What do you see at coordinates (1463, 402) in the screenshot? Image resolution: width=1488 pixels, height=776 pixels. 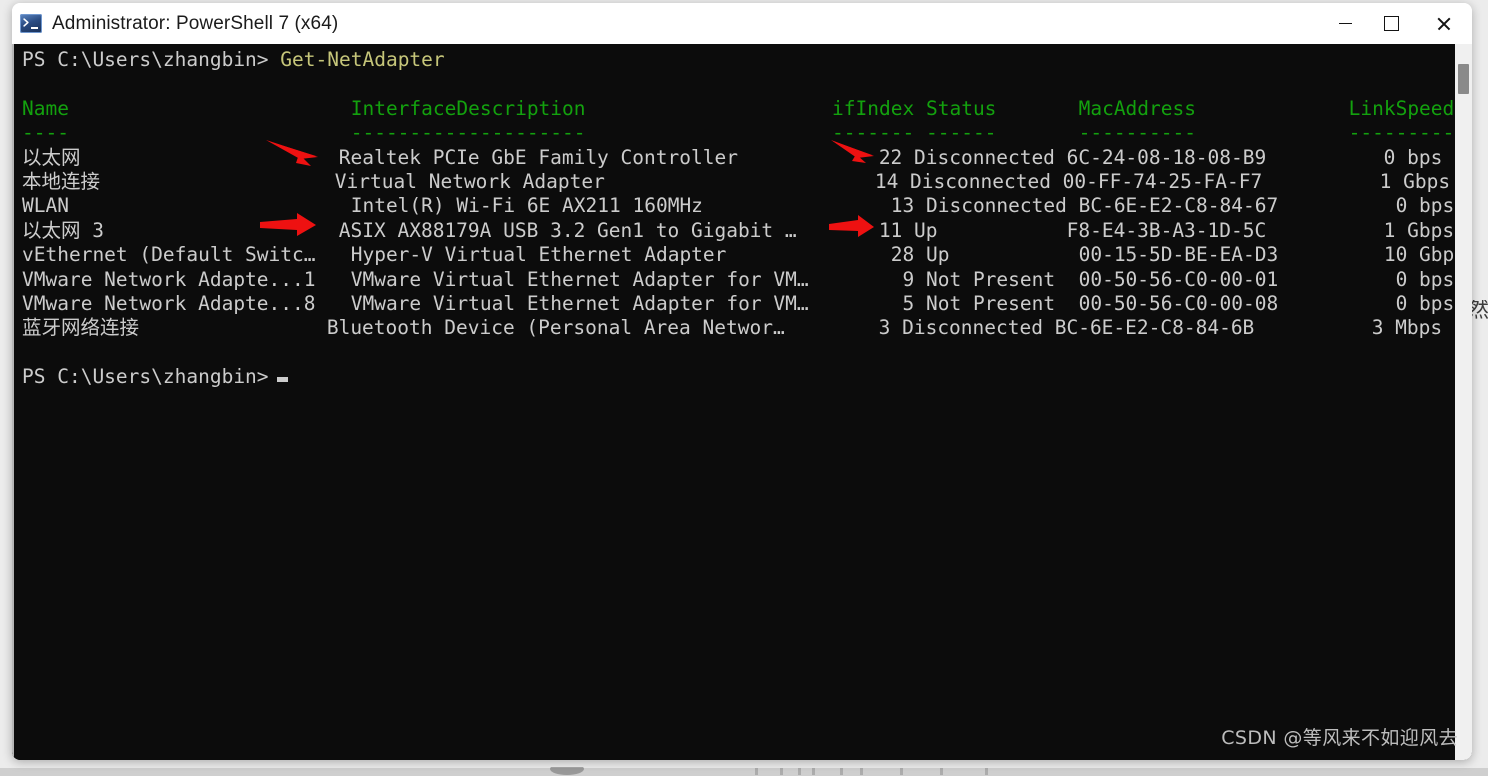 I see `vertical-scrollbar` at bounding box center [1463, 402].